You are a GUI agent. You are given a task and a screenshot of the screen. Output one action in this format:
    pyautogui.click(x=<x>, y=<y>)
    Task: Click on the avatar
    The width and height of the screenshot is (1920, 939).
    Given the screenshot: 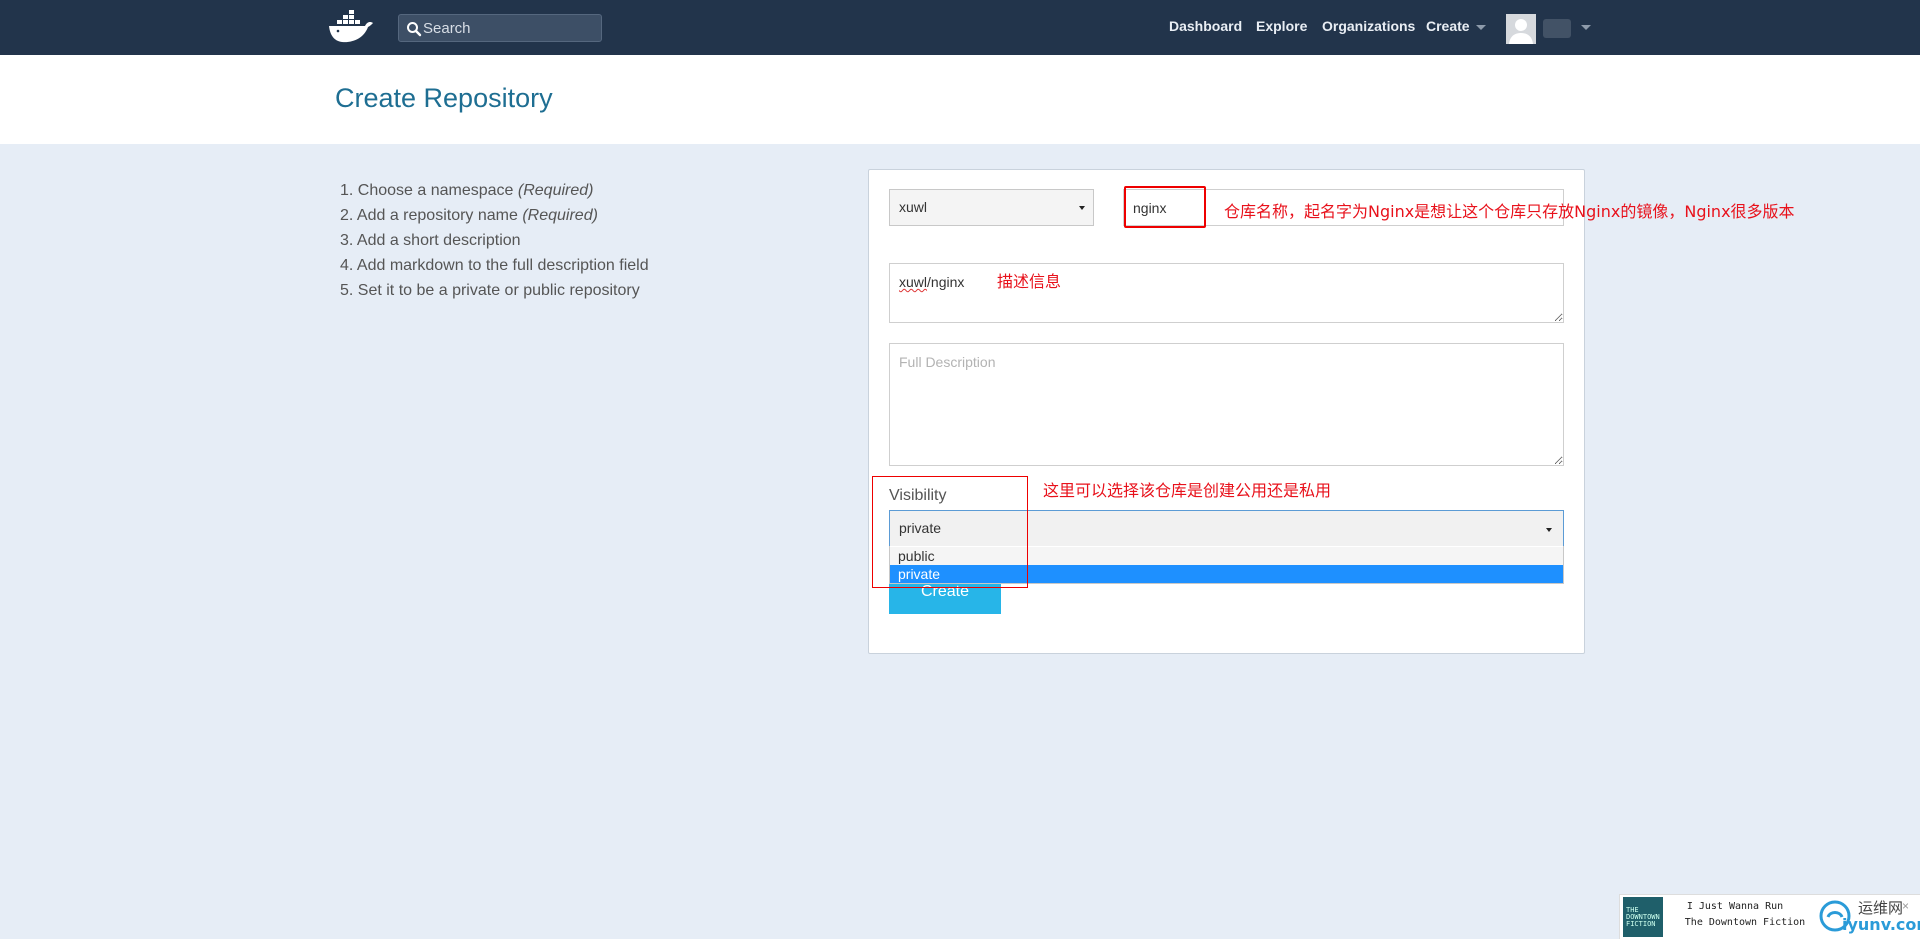 What is the action you would take?
    pyautogui.click(x=1521, y=29)
    